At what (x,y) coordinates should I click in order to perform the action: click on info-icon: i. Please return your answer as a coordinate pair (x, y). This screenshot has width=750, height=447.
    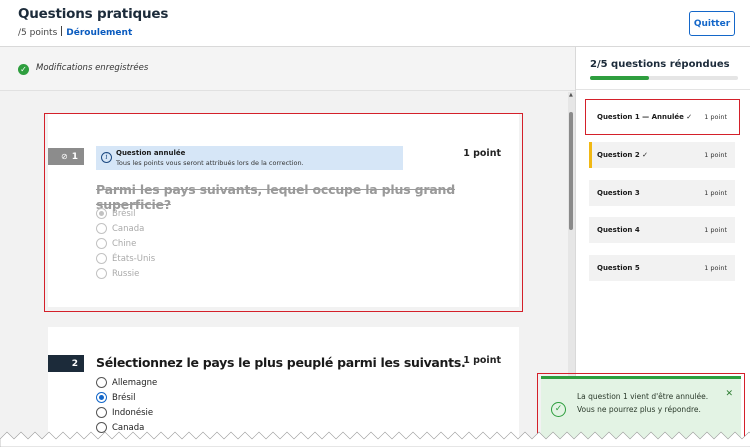
    Looking at the image, I should click on (106, 157).